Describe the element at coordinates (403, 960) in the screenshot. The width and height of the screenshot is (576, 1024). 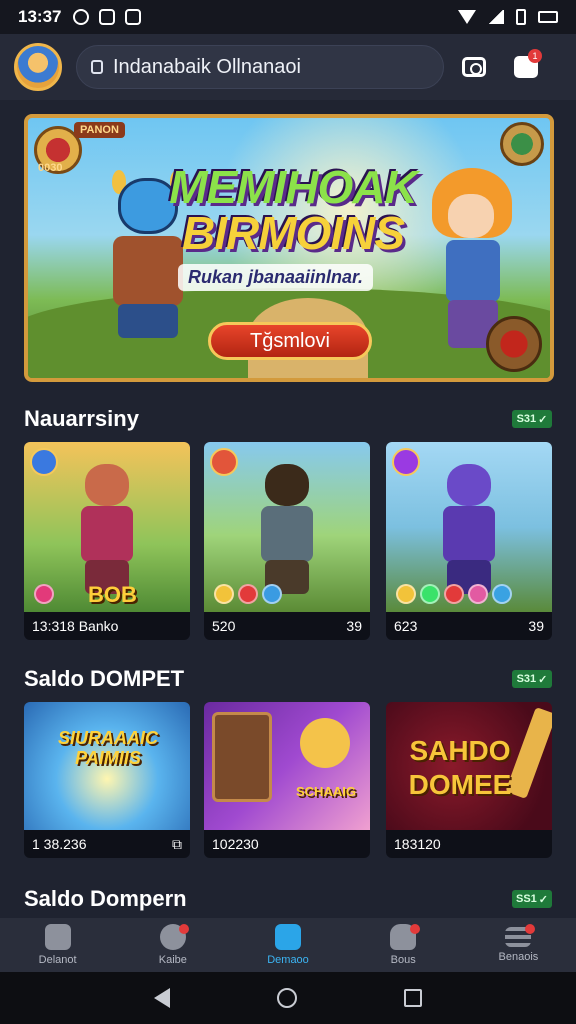
I see `nav-label: Bous` at that location.